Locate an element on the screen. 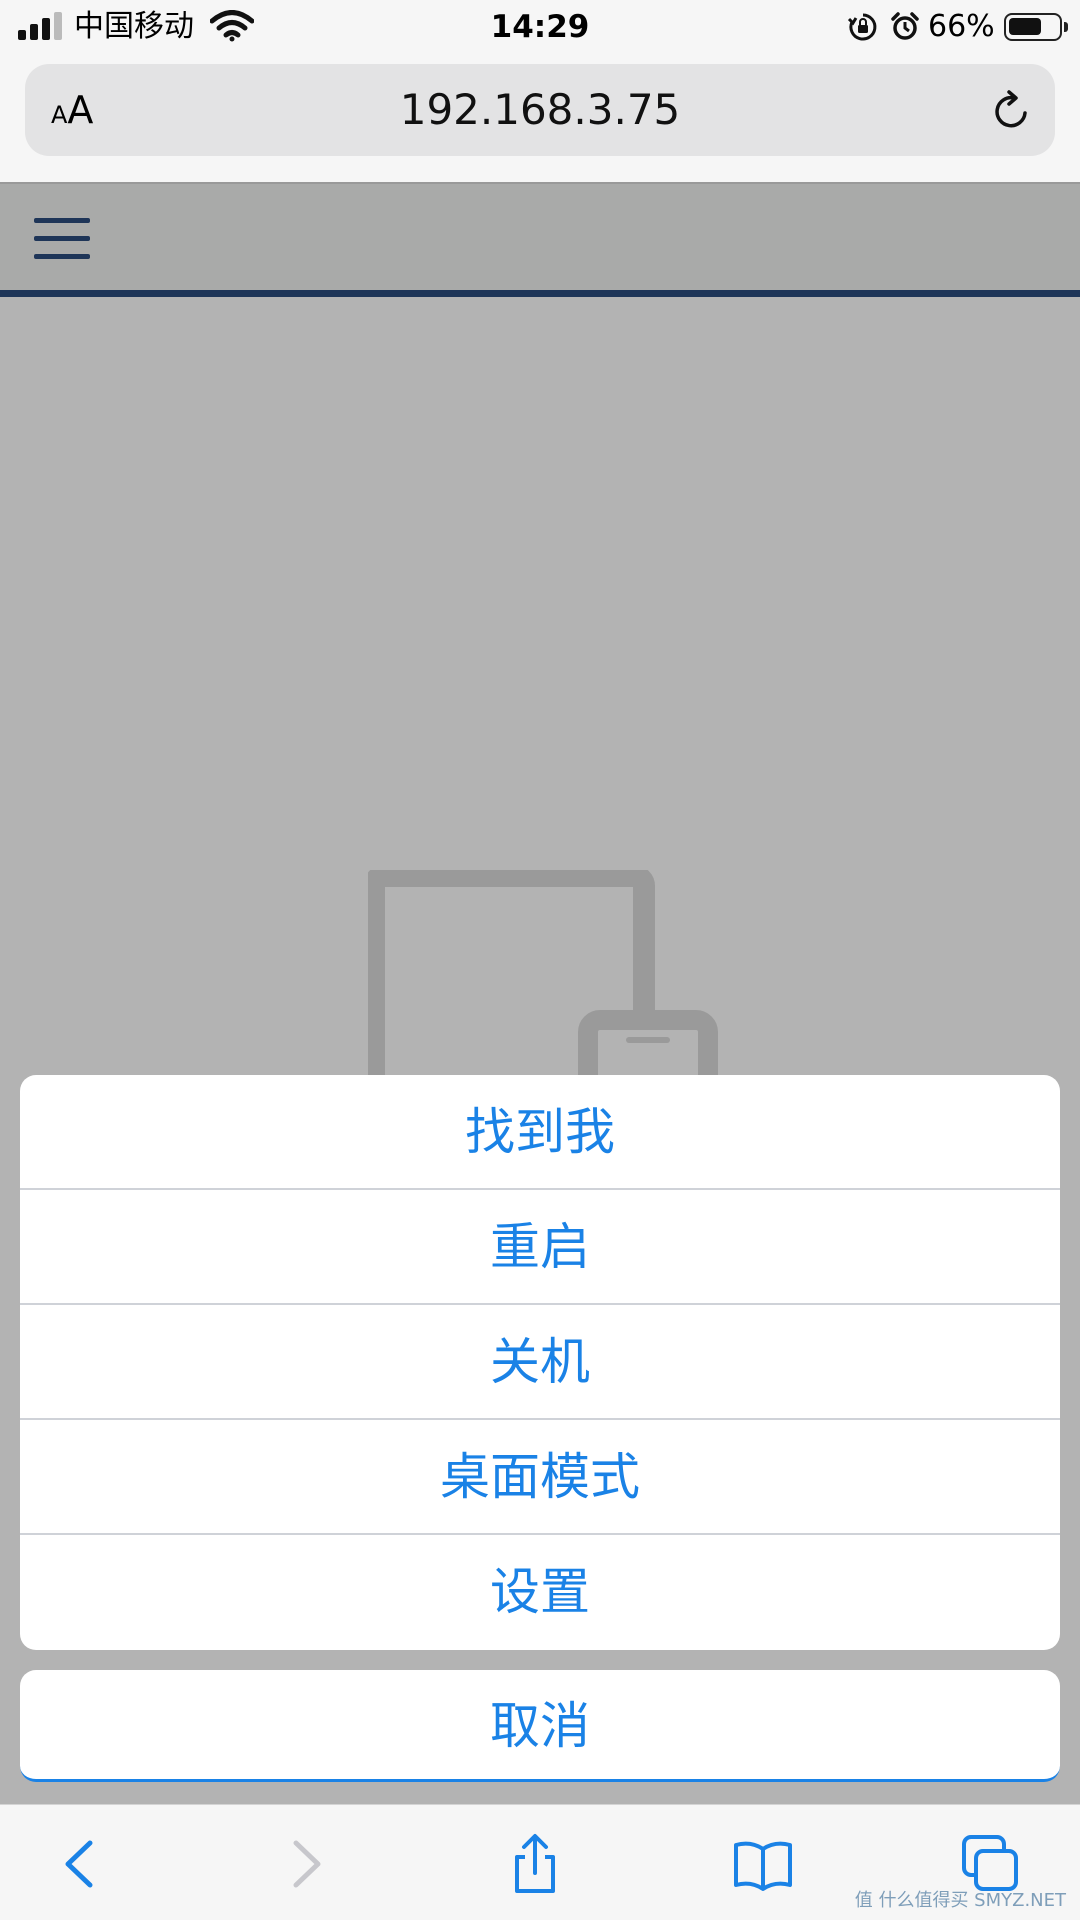  action-find-me: 找到我 is located at coordinates (540, 1132).